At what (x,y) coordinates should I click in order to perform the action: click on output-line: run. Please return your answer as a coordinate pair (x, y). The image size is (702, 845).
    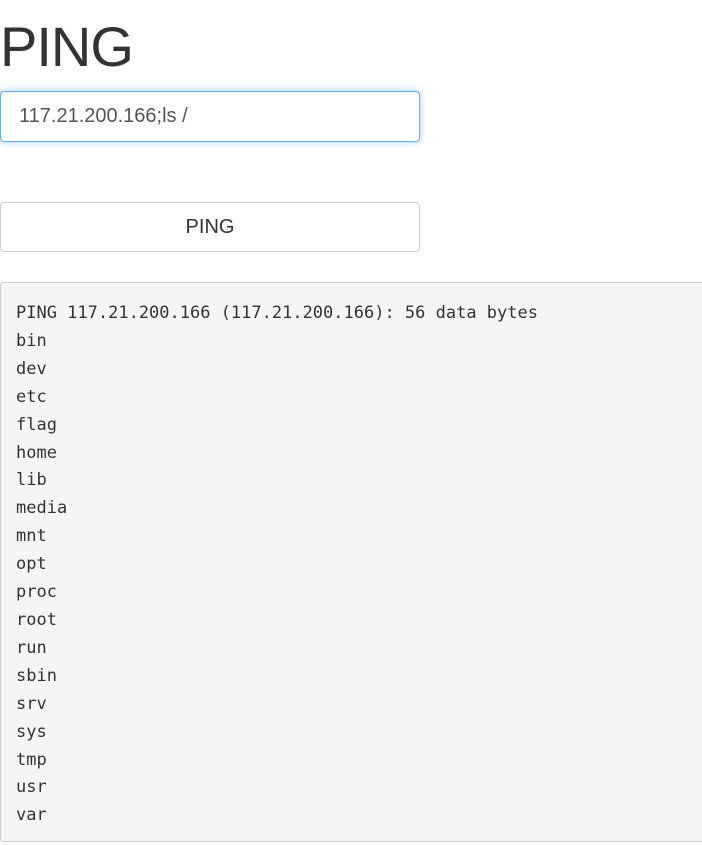
    Looking at the image, I should click on (31, 647).